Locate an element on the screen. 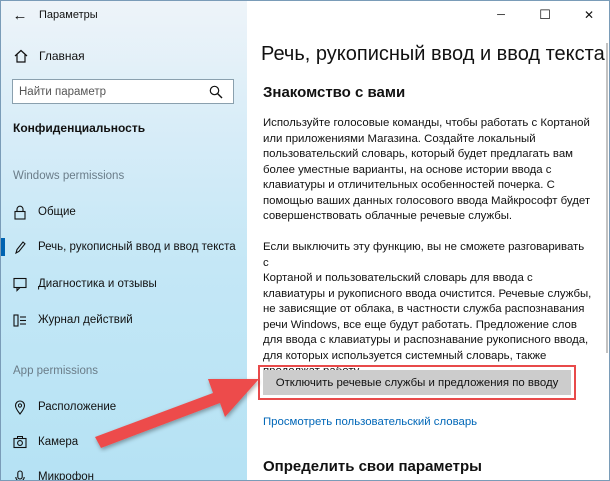 The width and height of the screenshot is (610, 481). sidebar-item-camera: Камера is located at coordinates (124, 442).